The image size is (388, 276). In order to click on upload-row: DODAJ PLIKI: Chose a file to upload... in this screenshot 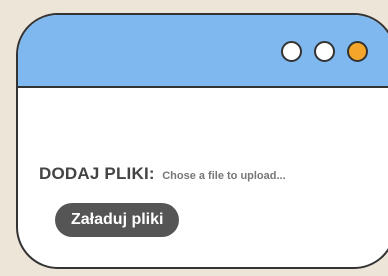, I will do `click(162, 174)`.